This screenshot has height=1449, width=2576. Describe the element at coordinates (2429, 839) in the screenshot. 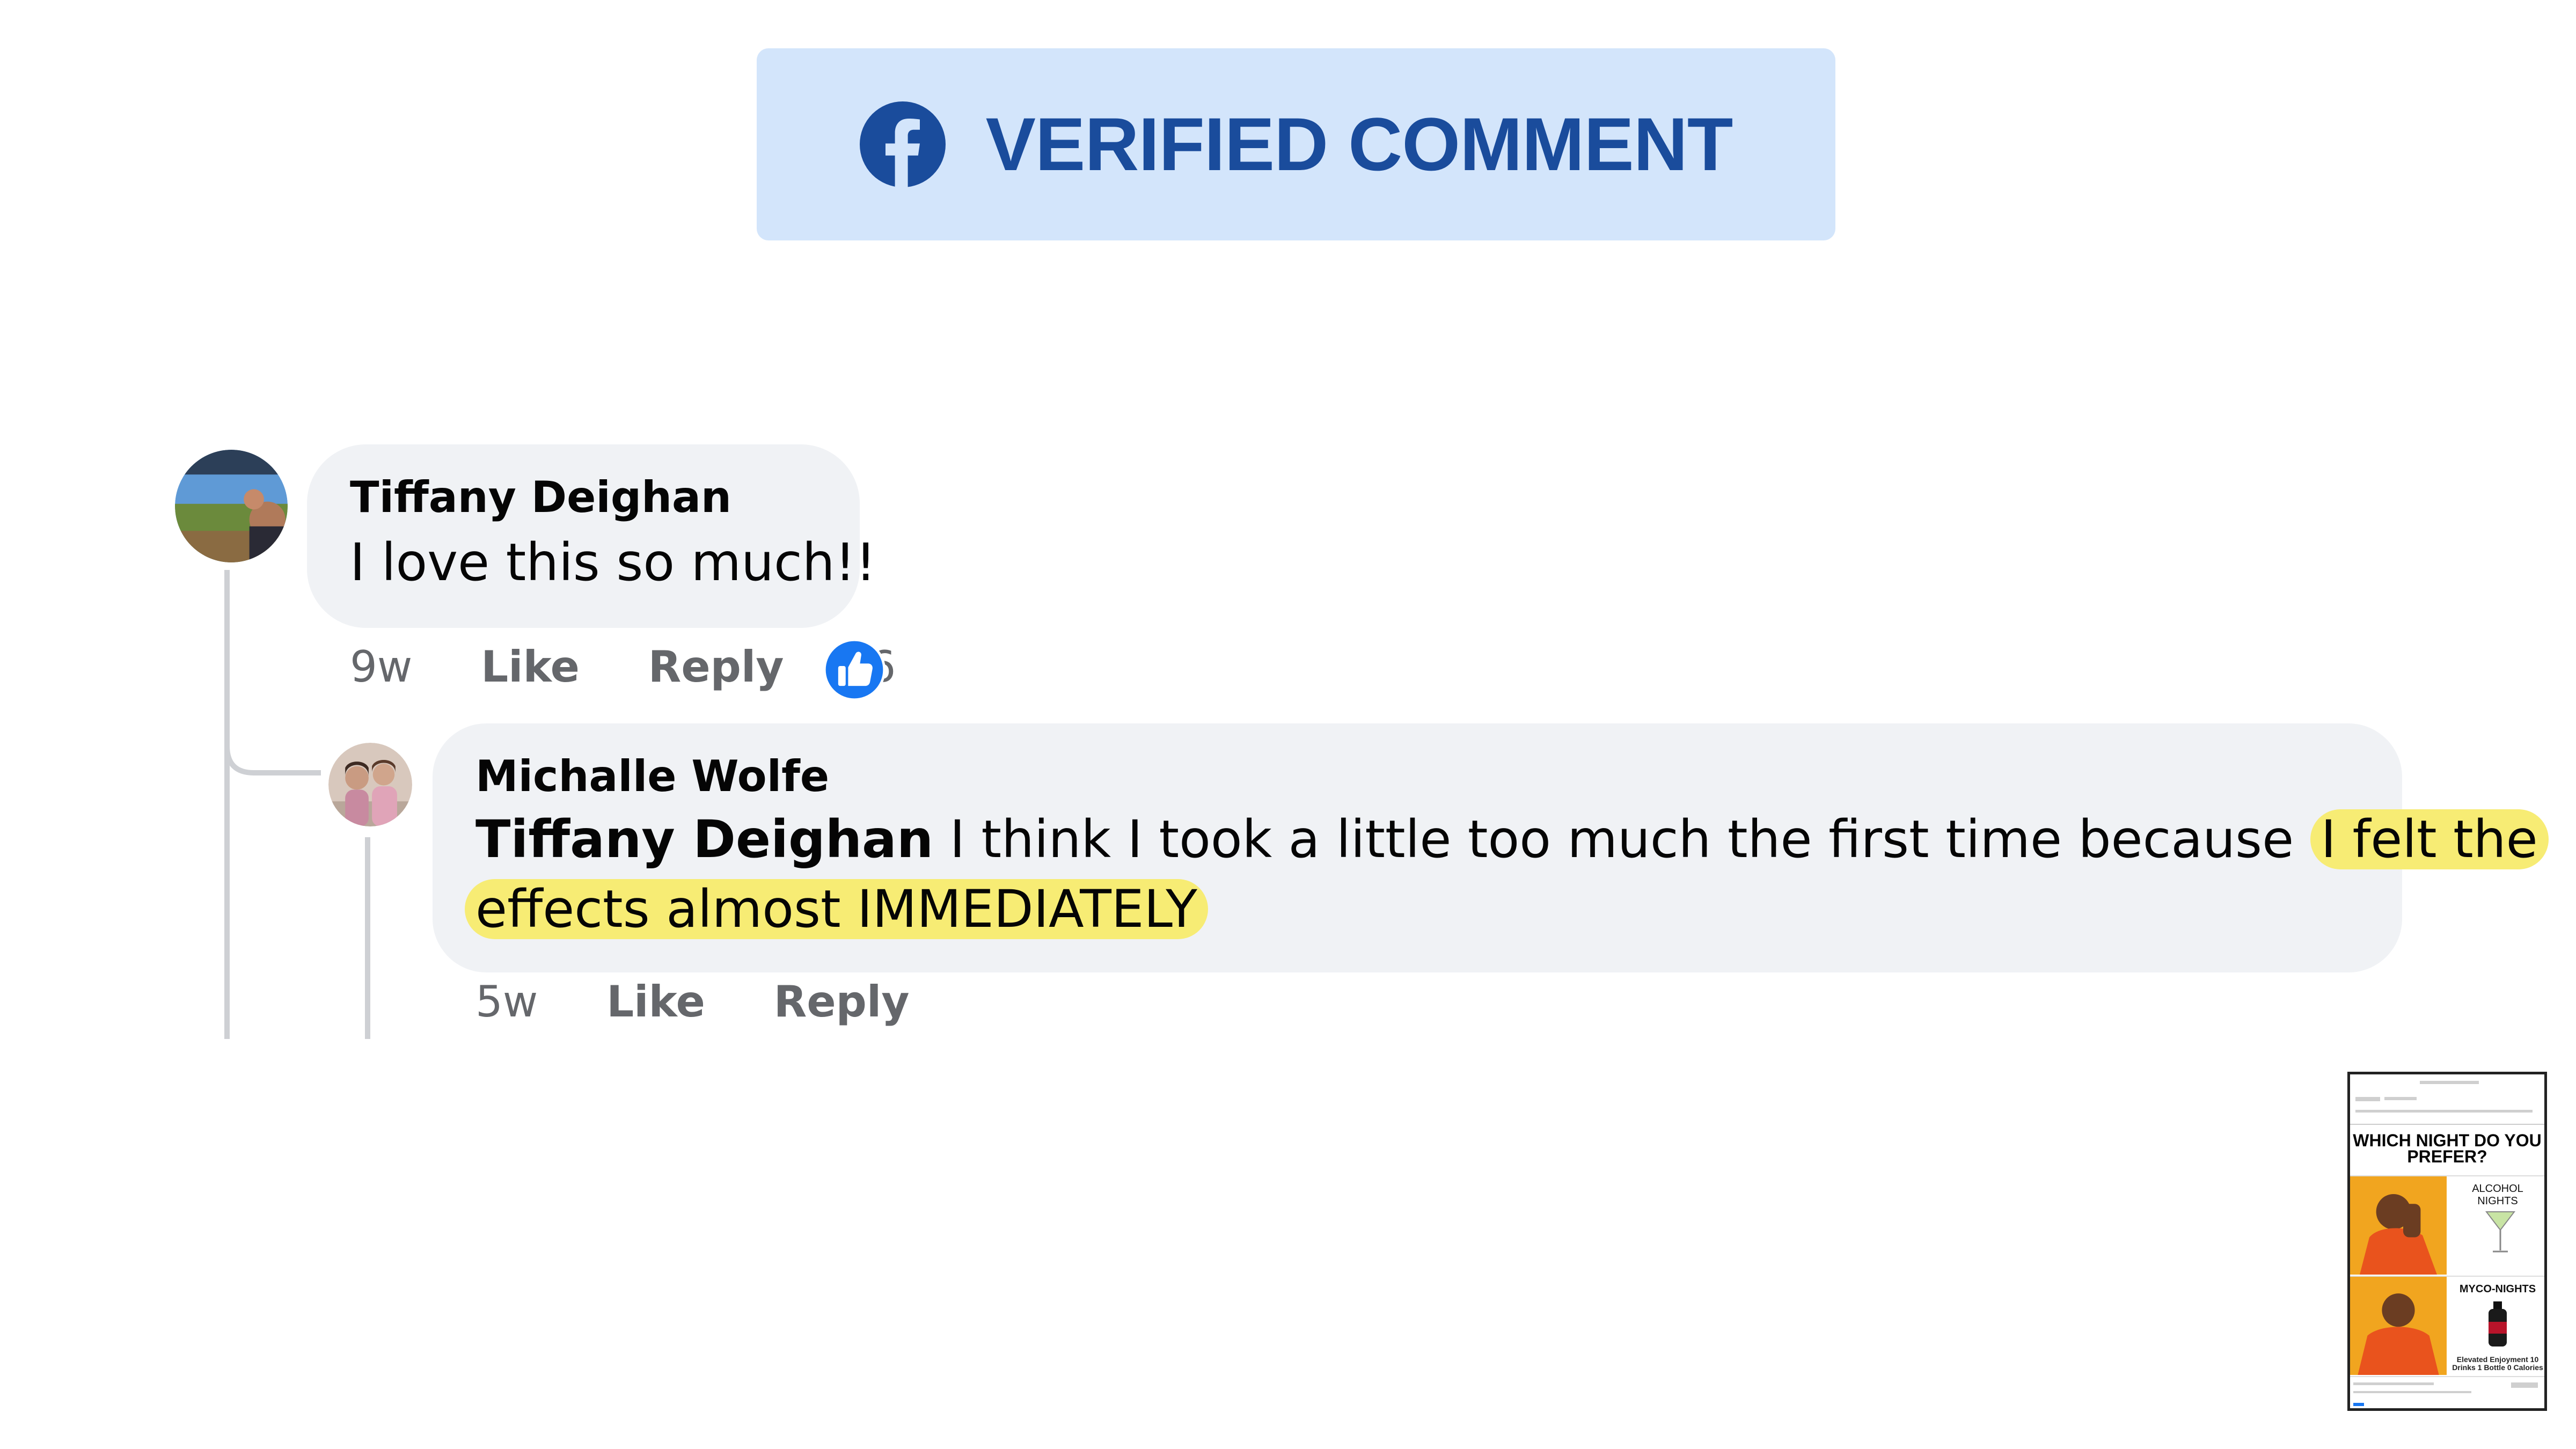

I see `highlighted-text: I felt the` at that location.